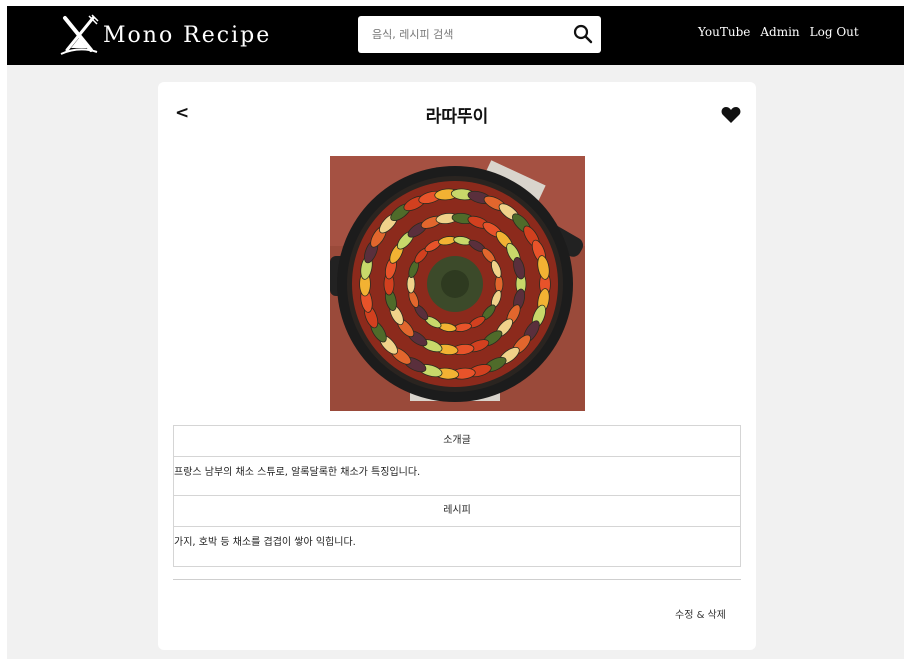  I want to click on intro-heading: 소개글, so click(457, 441).